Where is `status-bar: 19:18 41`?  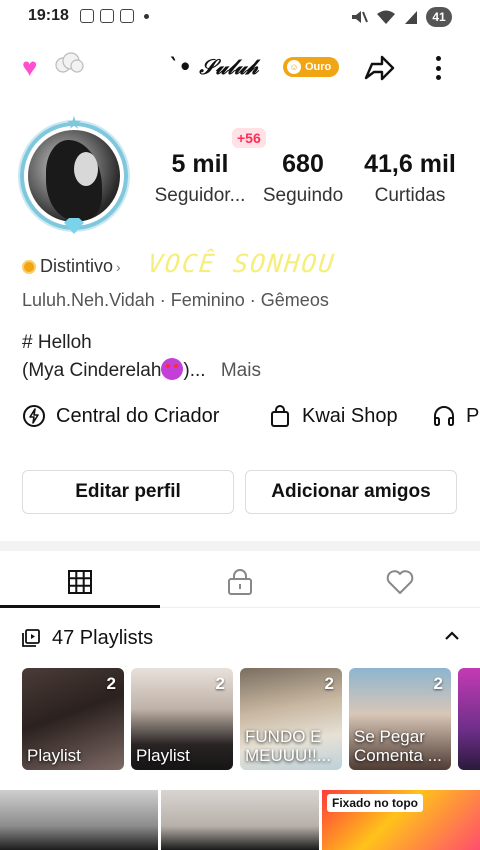 status-bar: 19:18 41 is located at coordinates (240, 17).